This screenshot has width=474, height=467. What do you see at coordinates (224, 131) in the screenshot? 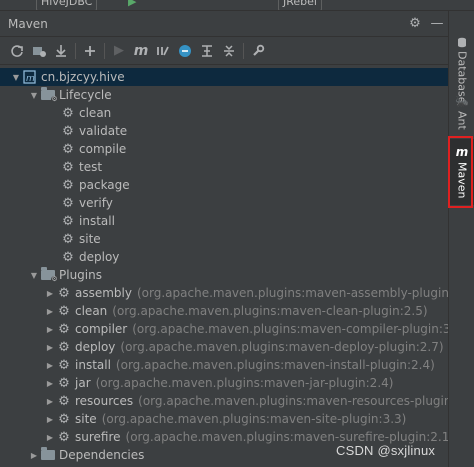
I see `lifecycle-item: ⚙ validate` at bounding box center [224, 131].